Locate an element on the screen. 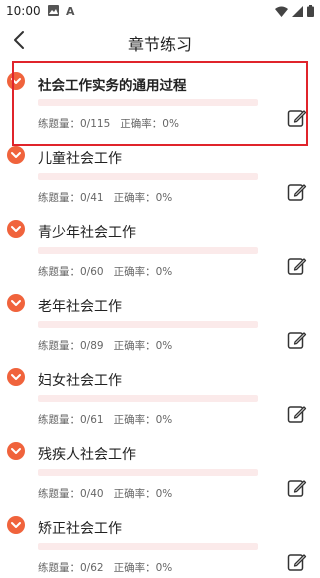  chapter-item: 残疾人社会工作 练题量：0/40 正确率：0% is located at coordinates (160, 467).